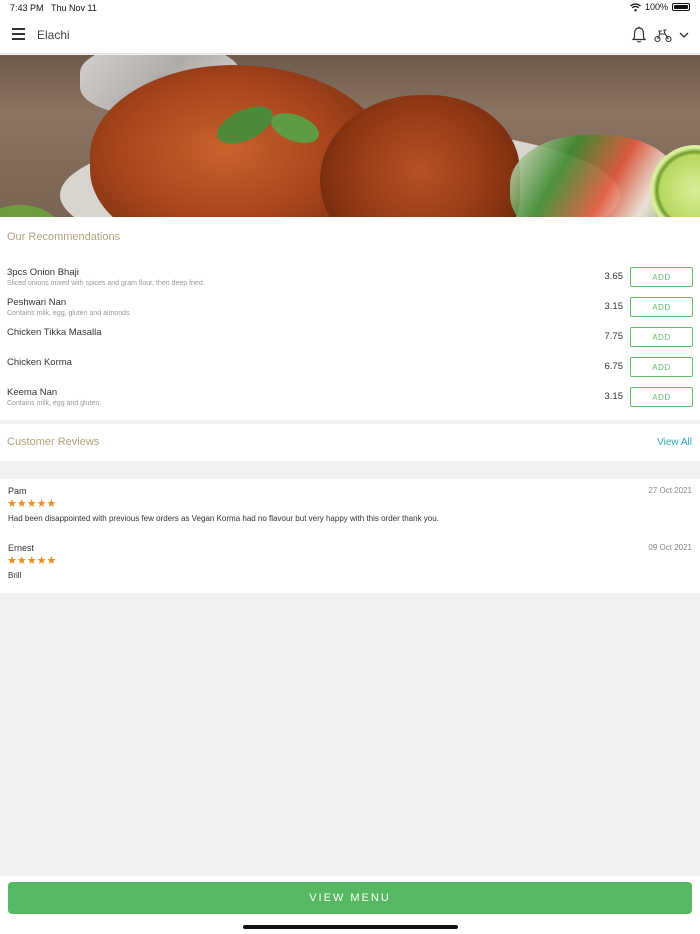  I want to click on view-all-link: View All, so click(674, 442).